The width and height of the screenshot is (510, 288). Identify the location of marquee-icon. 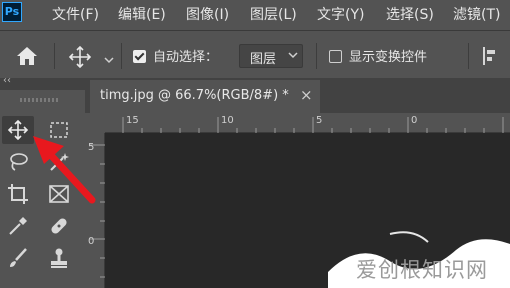
(59, 130).